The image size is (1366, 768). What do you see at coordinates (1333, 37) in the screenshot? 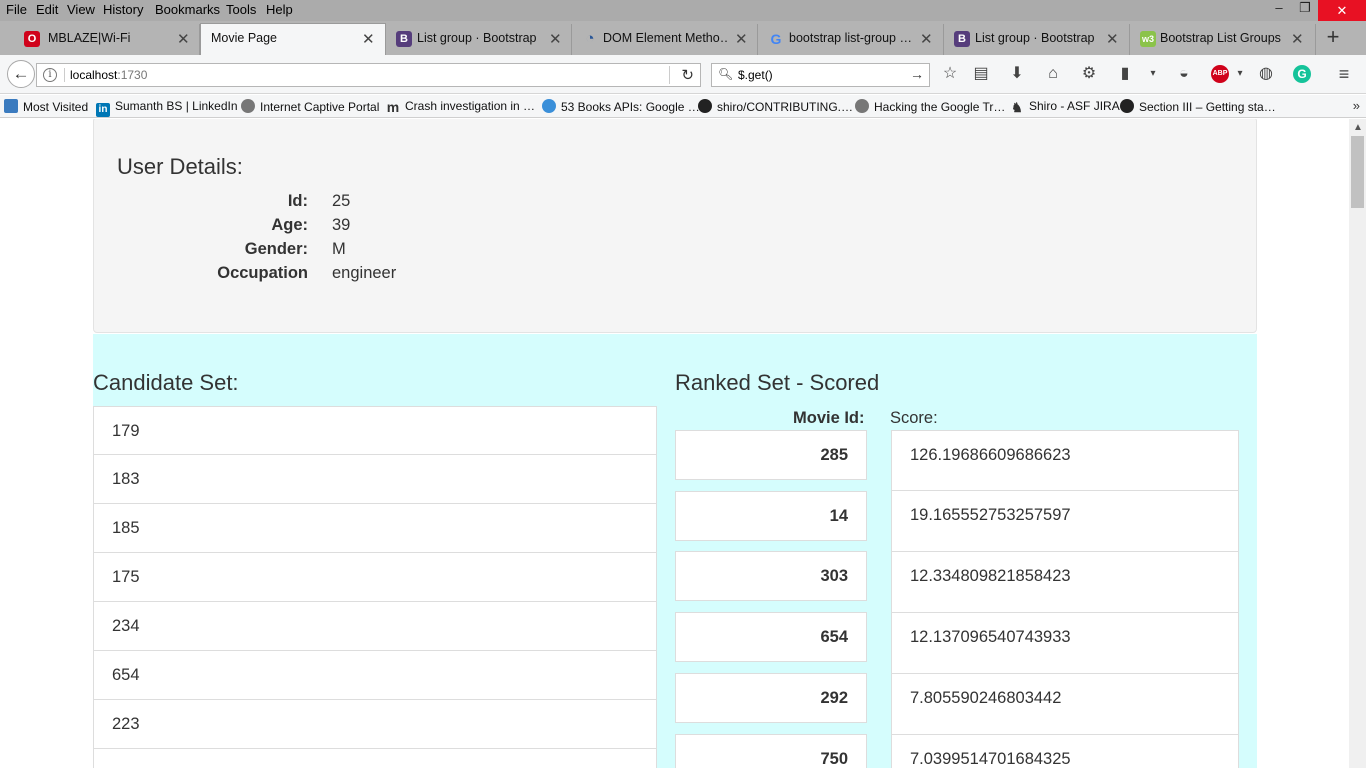
I see `new-tab-button: +` at bounding box center [1333, 37].